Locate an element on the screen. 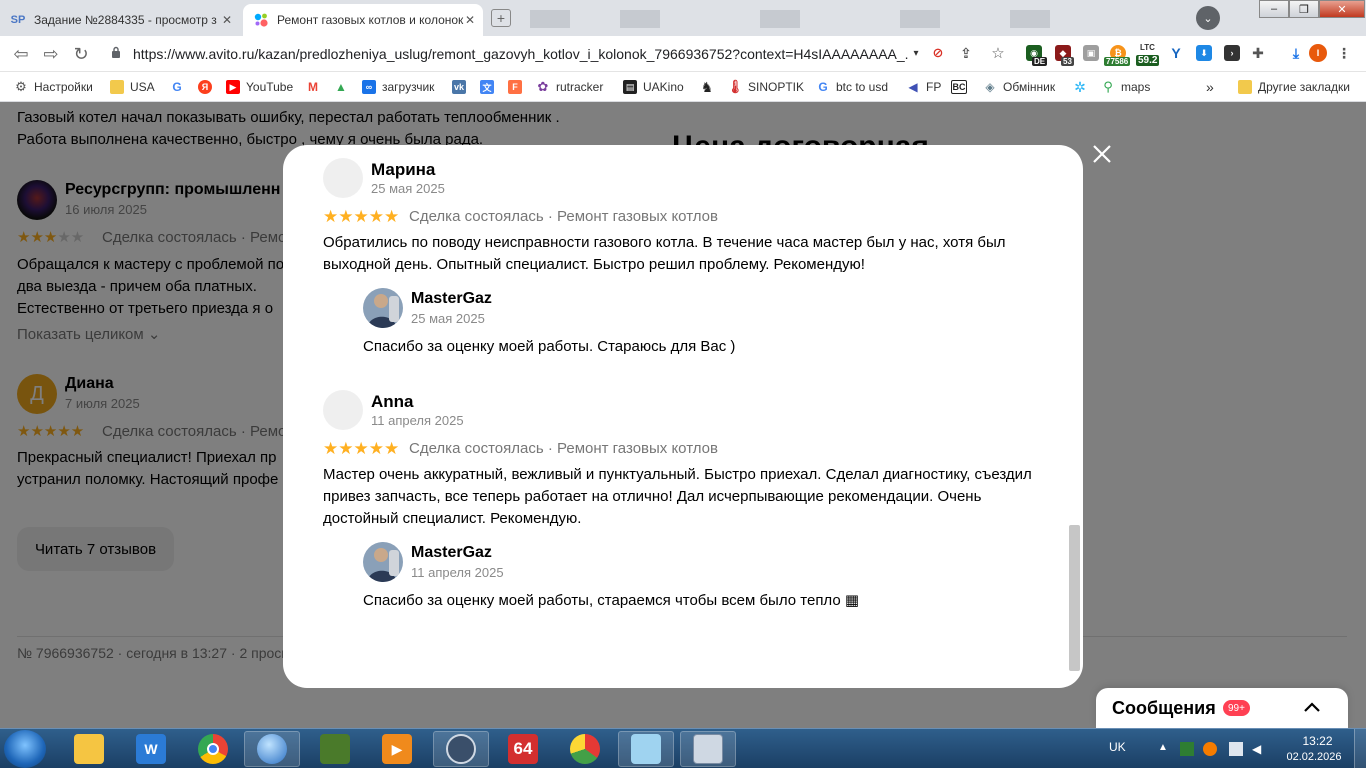 The width and height of the screenshot is (1366, 768). bookmark-maps: ⚲ maps is located at coordinates (1125, 87).